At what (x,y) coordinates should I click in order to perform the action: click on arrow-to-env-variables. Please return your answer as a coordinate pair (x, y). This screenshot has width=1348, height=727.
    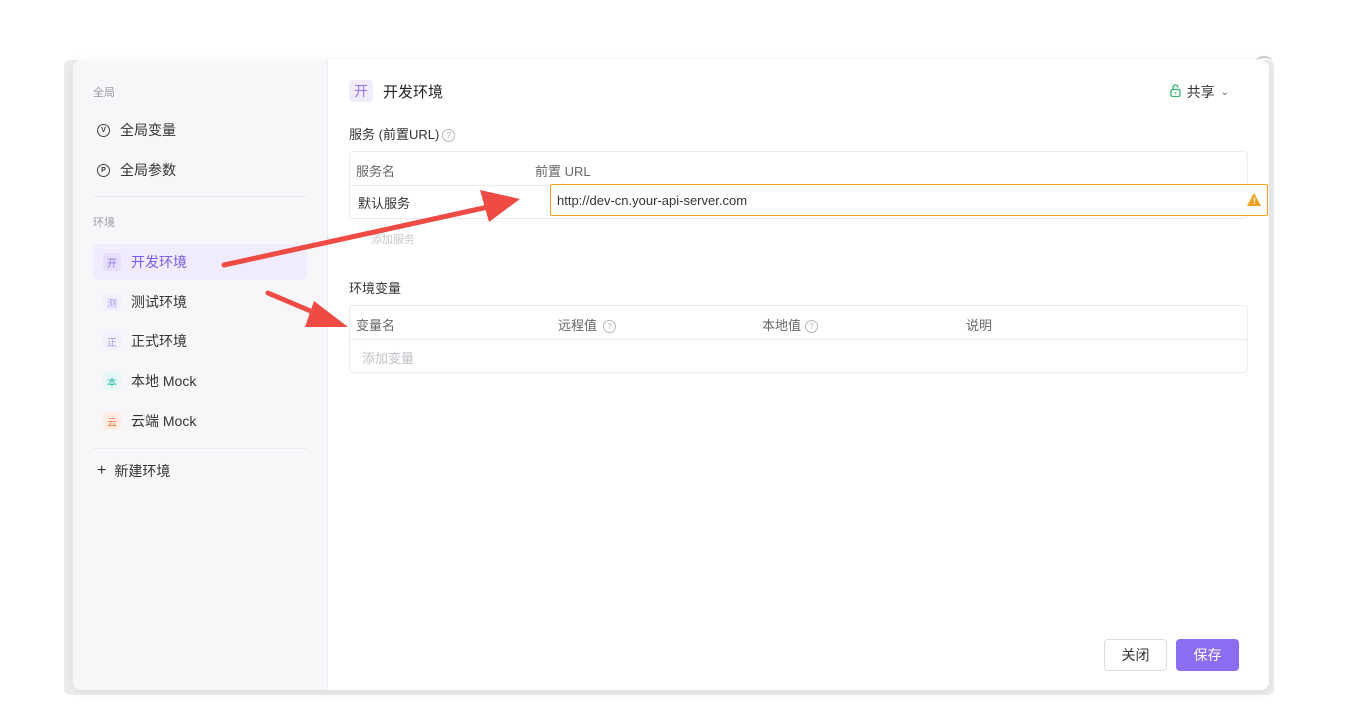
    Looking at the image, I should click on (306, 308).